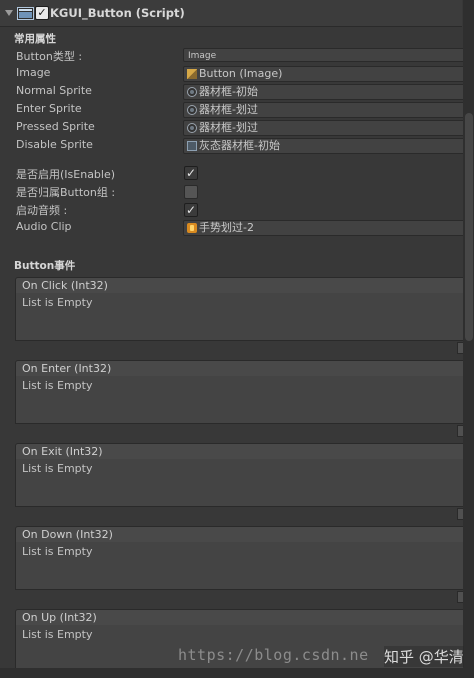 This screenshot has height=678, width=474. I want to click on event-name: On Click (Int32), so click(65, 285).